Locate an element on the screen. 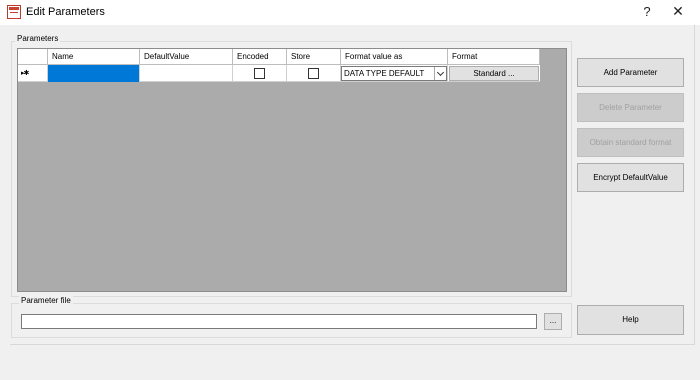 The image size is (700, 380). dialog-border-right is located at coordinates (694, 185).